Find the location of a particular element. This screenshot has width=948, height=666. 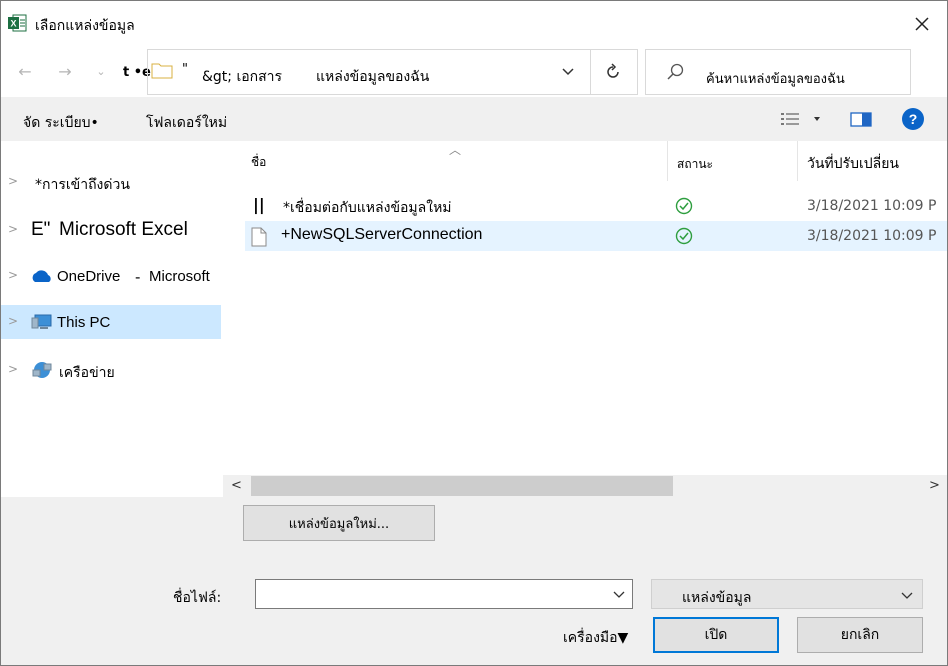

command-bar: จัด ระเบียบ• โฟลเดอร์ใหม่ ? is located at coordinates (474, 119).